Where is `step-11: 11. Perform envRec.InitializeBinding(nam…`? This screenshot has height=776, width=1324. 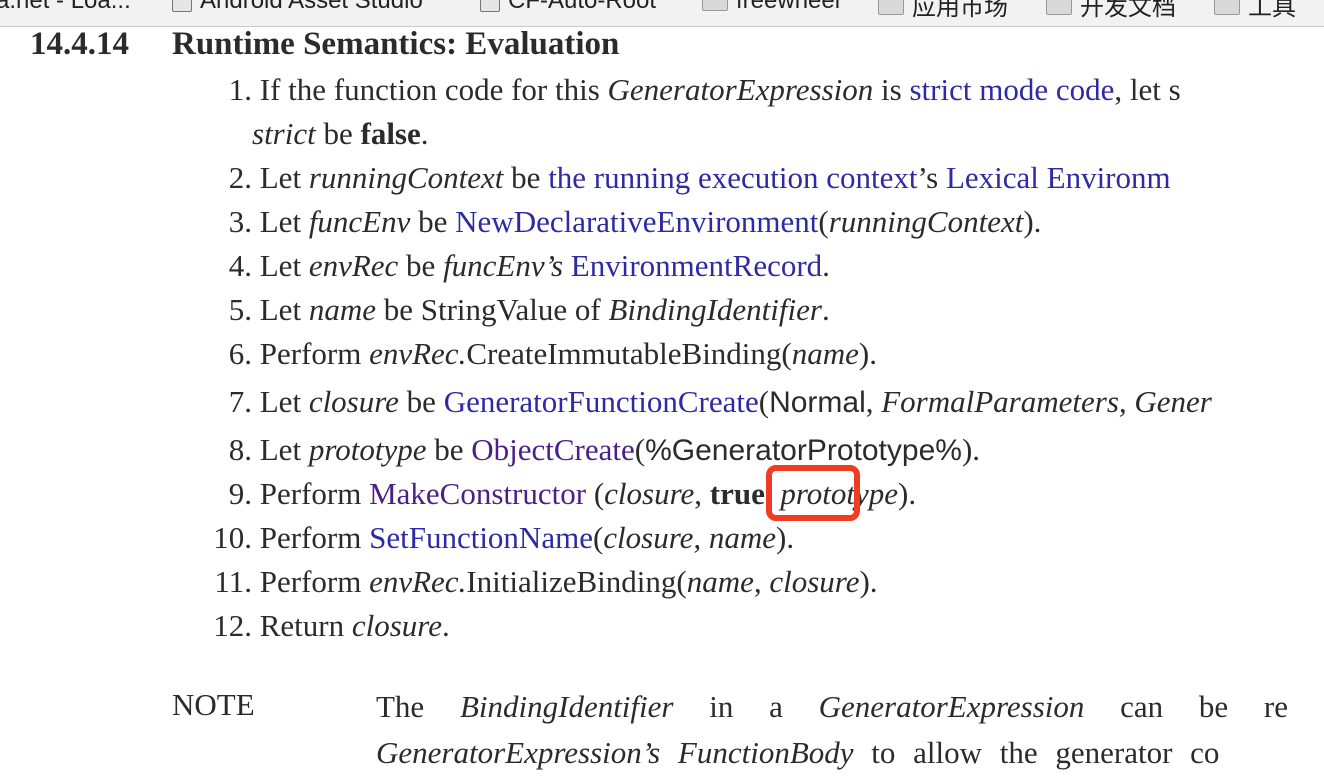
step-11: 11. Perform envRec.InitializeBinding(nam… is located at coordinates (539, 582).